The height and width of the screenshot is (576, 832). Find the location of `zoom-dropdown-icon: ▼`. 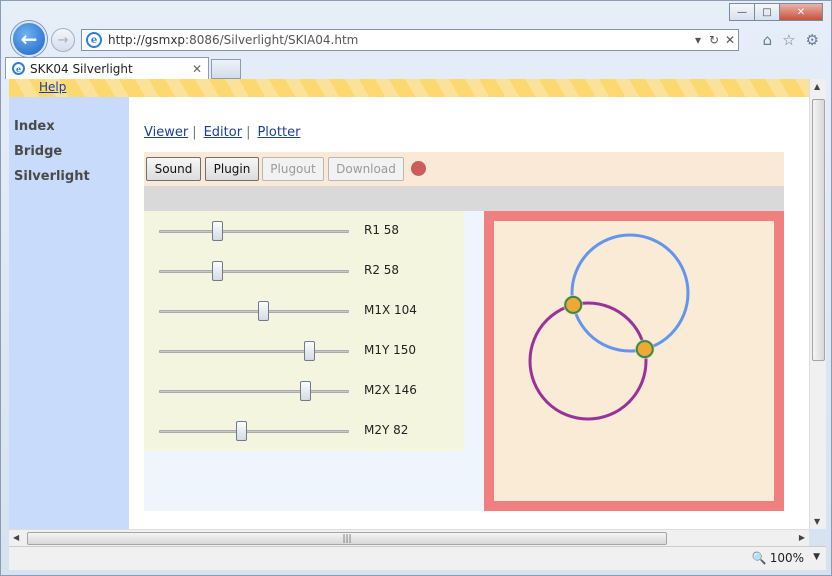

zoom-dropdown-icon: ▼ is located at coordinates (816, 557).